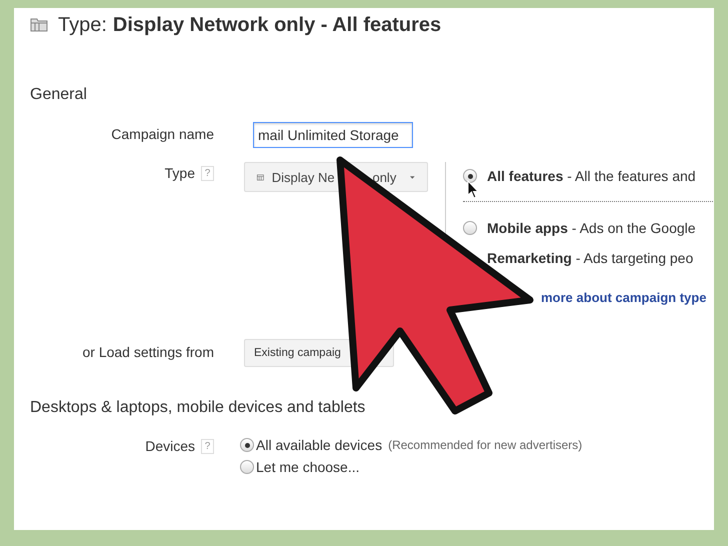 The width and height of the screenshot is (728, 546). I want to click on field-label: or Load settings from, so click(148, 352).